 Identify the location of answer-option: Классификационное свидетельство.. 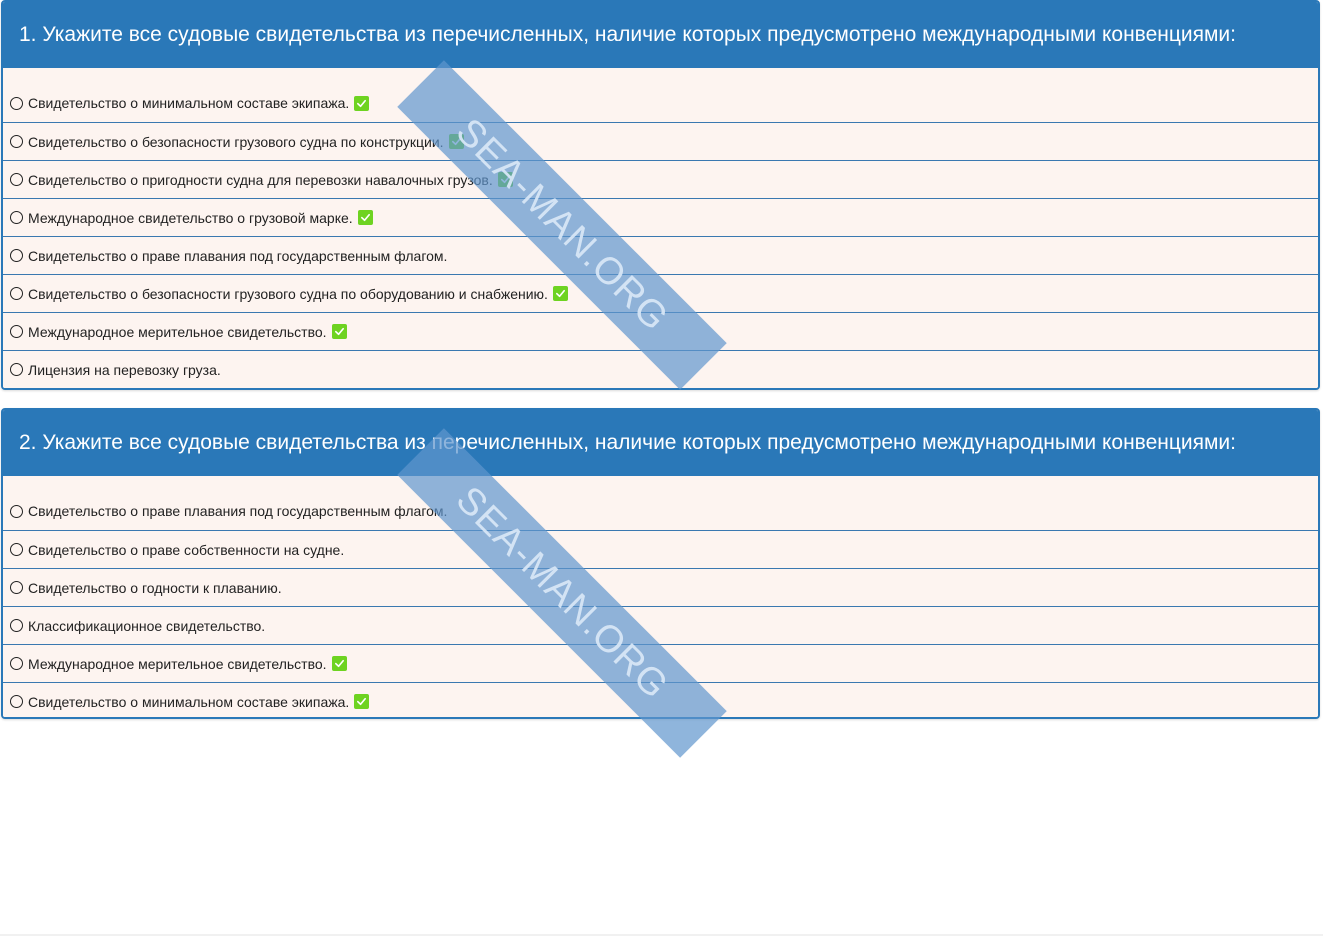
(660, 625).